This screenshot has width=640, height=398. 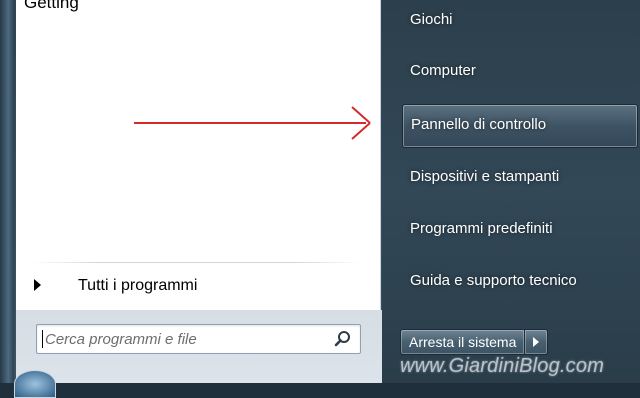 I want to click on right-item-programmi-predefiniti: Programmi predefiniti, so click(x=516, y=230).